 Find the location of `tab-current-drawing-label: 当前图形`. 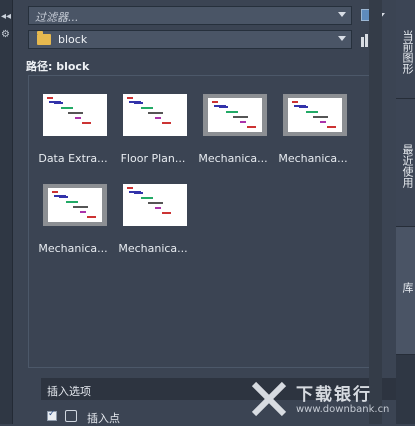

tab-current-drawing-label: 当前图形 is located at coordinates (407, 52).